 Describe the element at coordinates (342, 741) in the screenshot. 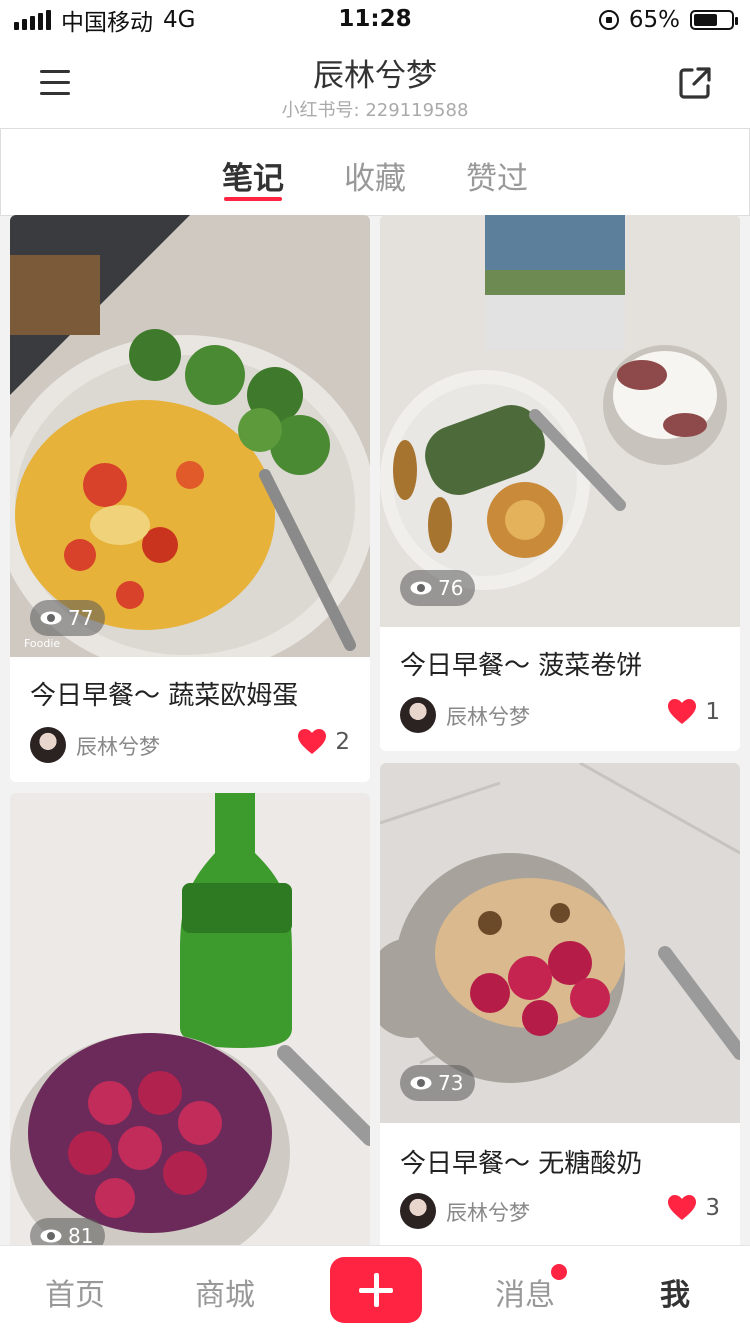

I see `like-count: 2` at that location.